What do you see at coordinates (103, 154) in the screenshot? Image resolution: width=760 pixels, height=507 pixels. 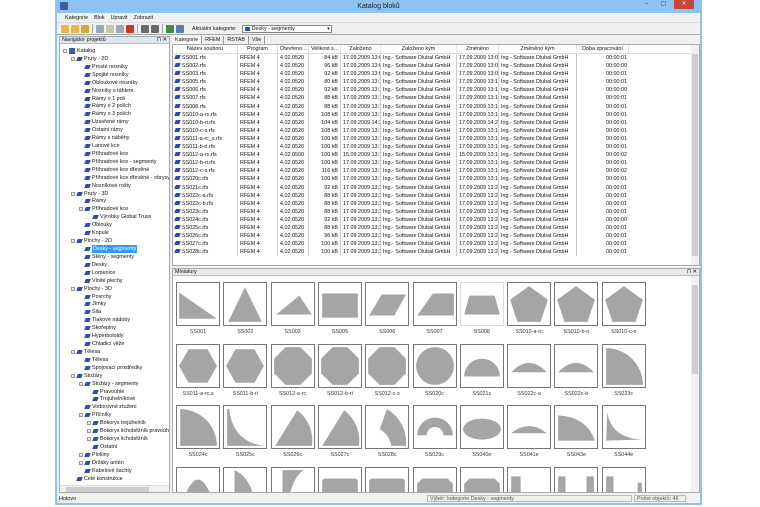 I see `tree-item: Příhradové kce` at bounding box center [103, 154].